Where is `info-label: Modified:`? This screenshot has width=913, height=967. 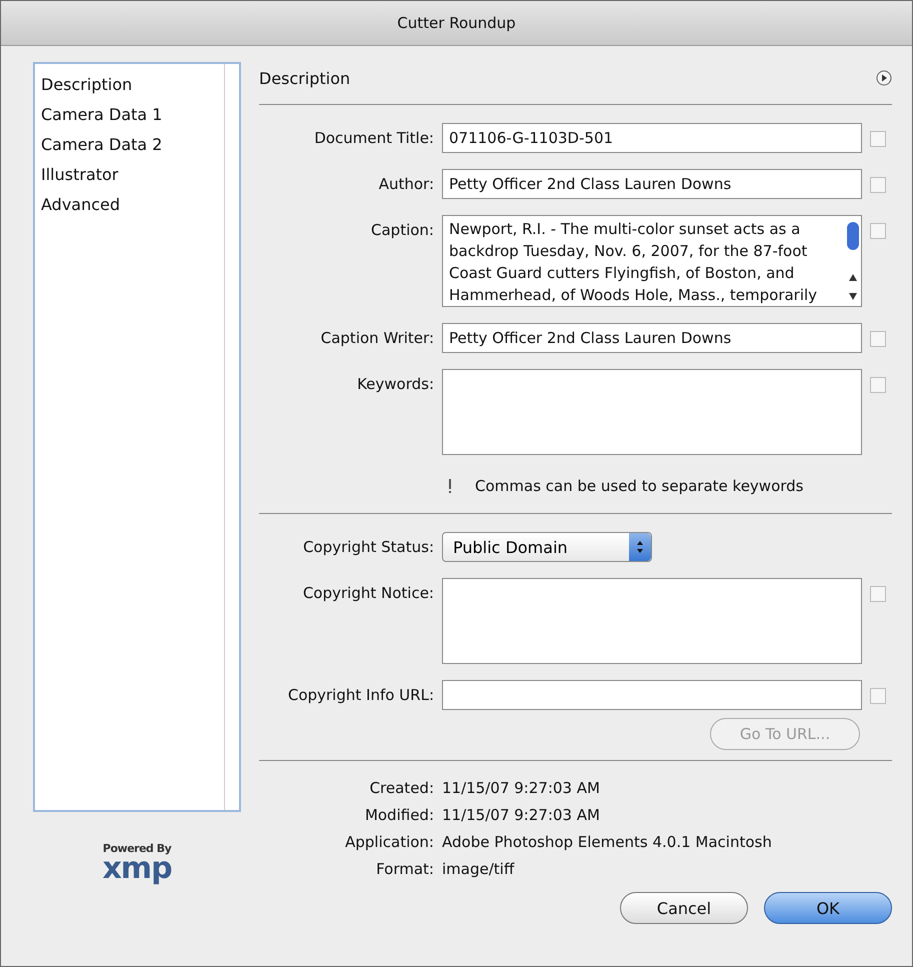 info-label: Modified: is located at coordinates (399, 815).